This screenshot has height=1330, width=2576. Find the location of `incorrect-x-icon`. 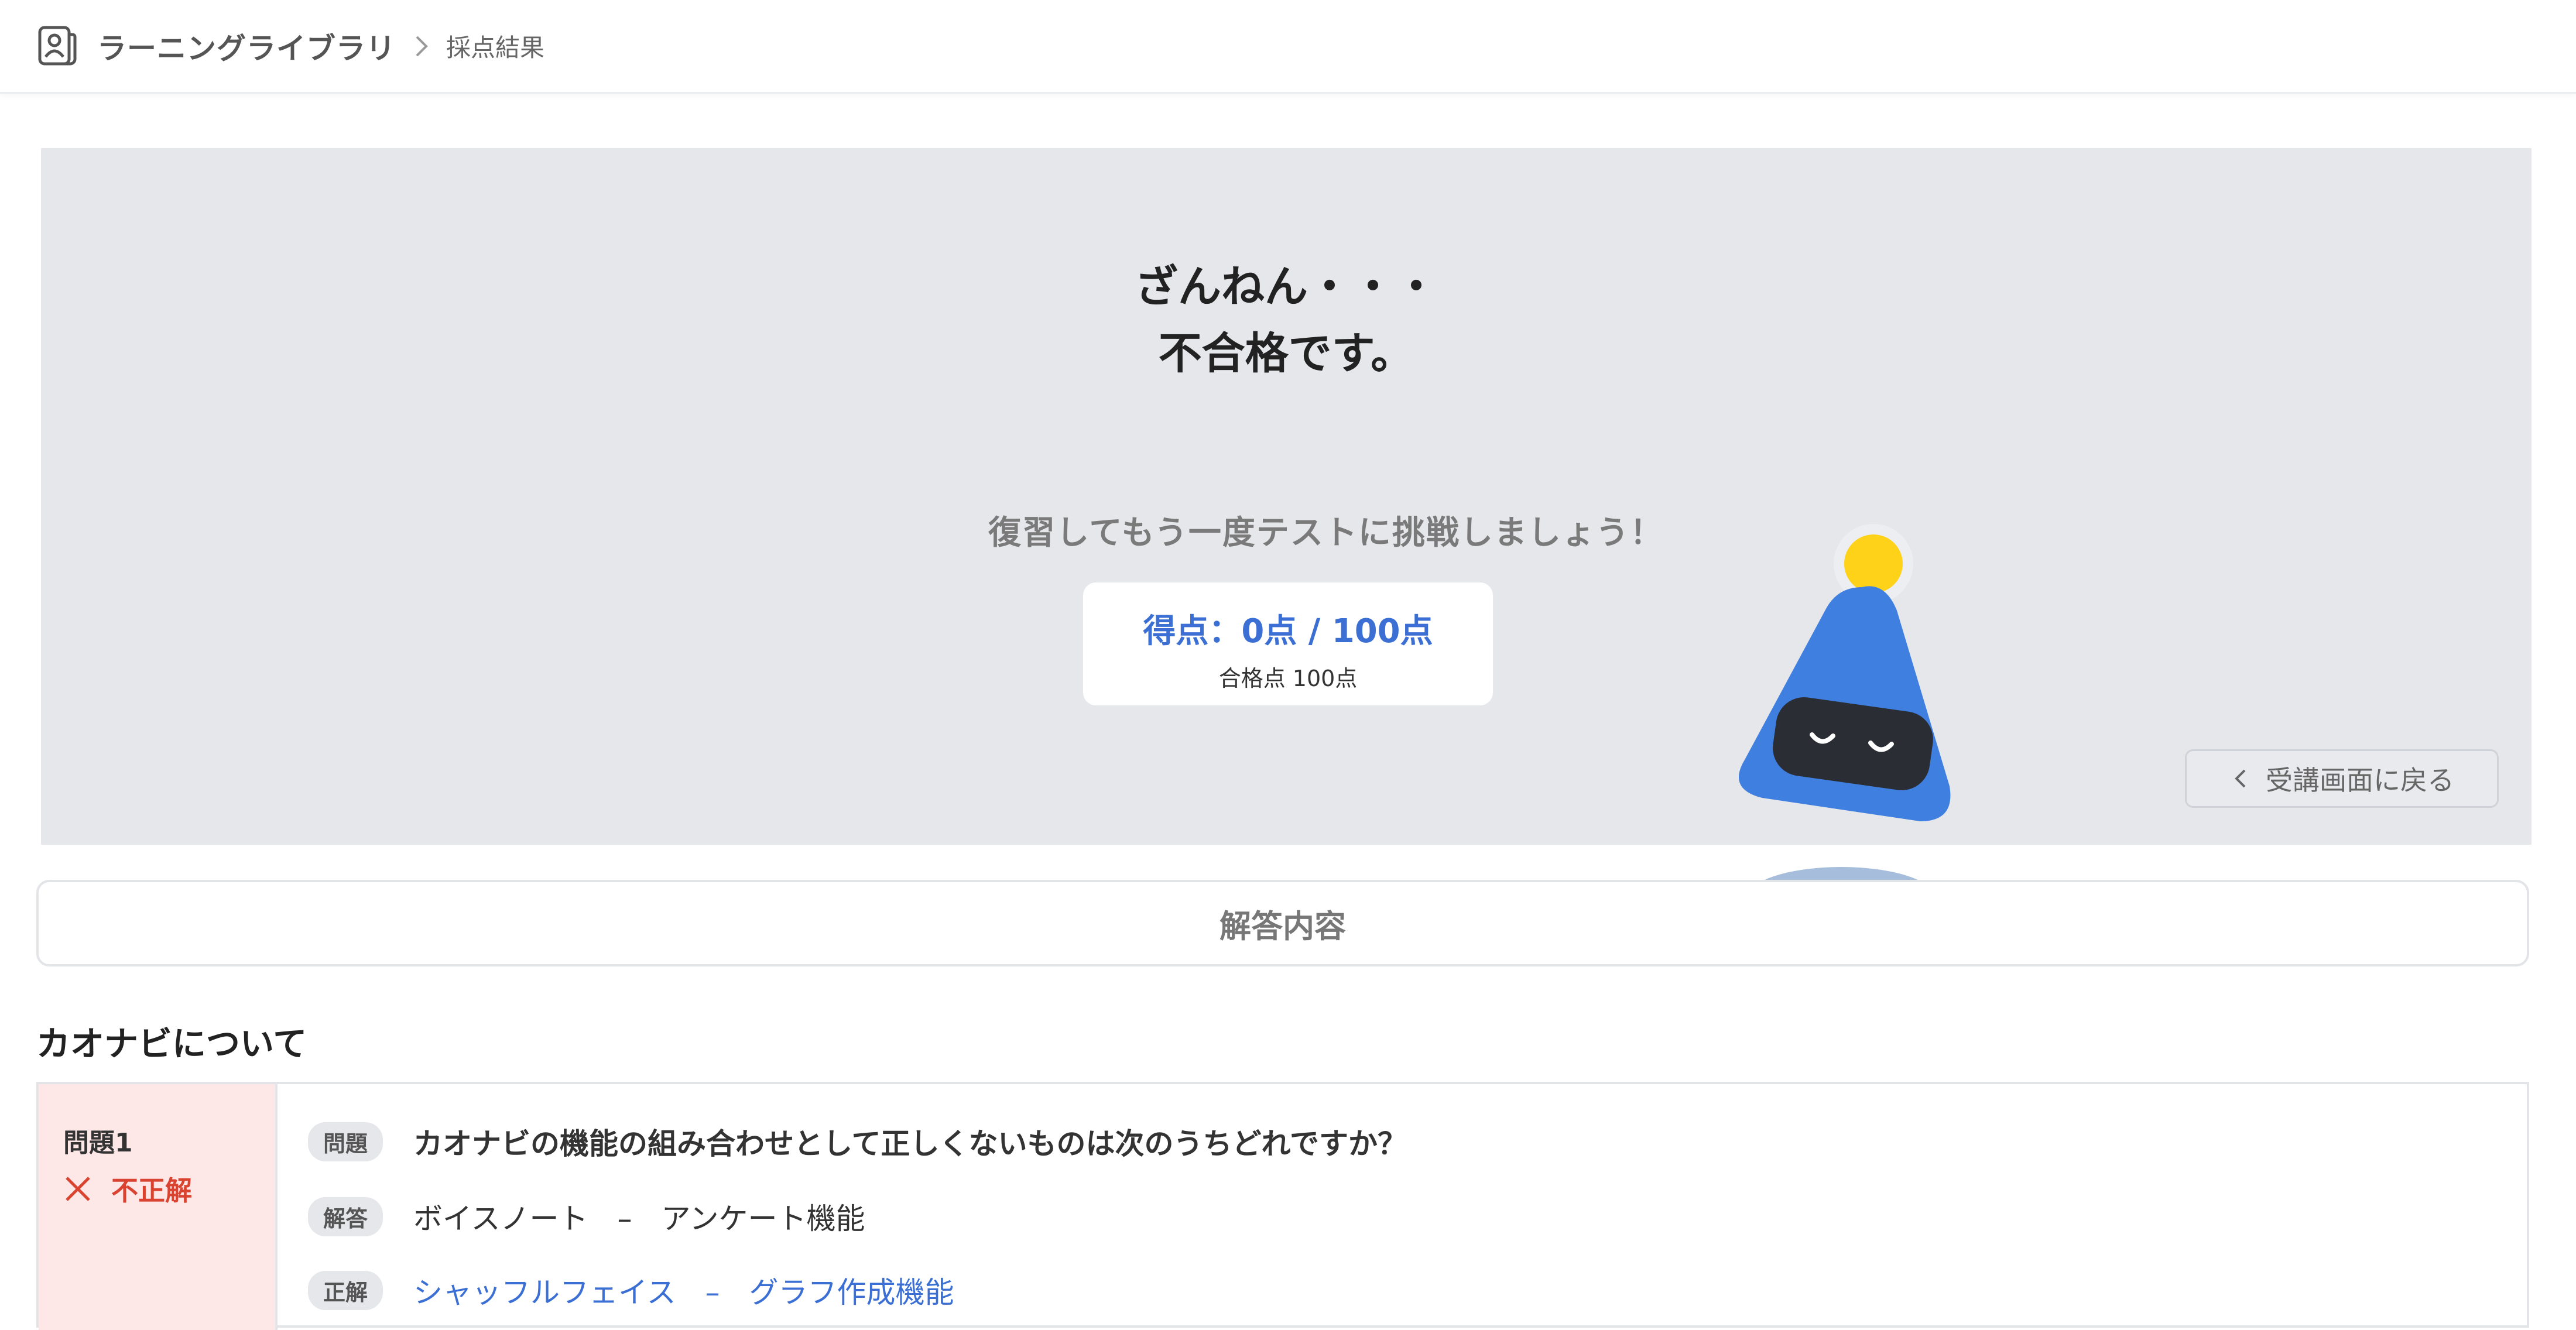

incorrect-x-icon is located at coordinates (78, 1189).